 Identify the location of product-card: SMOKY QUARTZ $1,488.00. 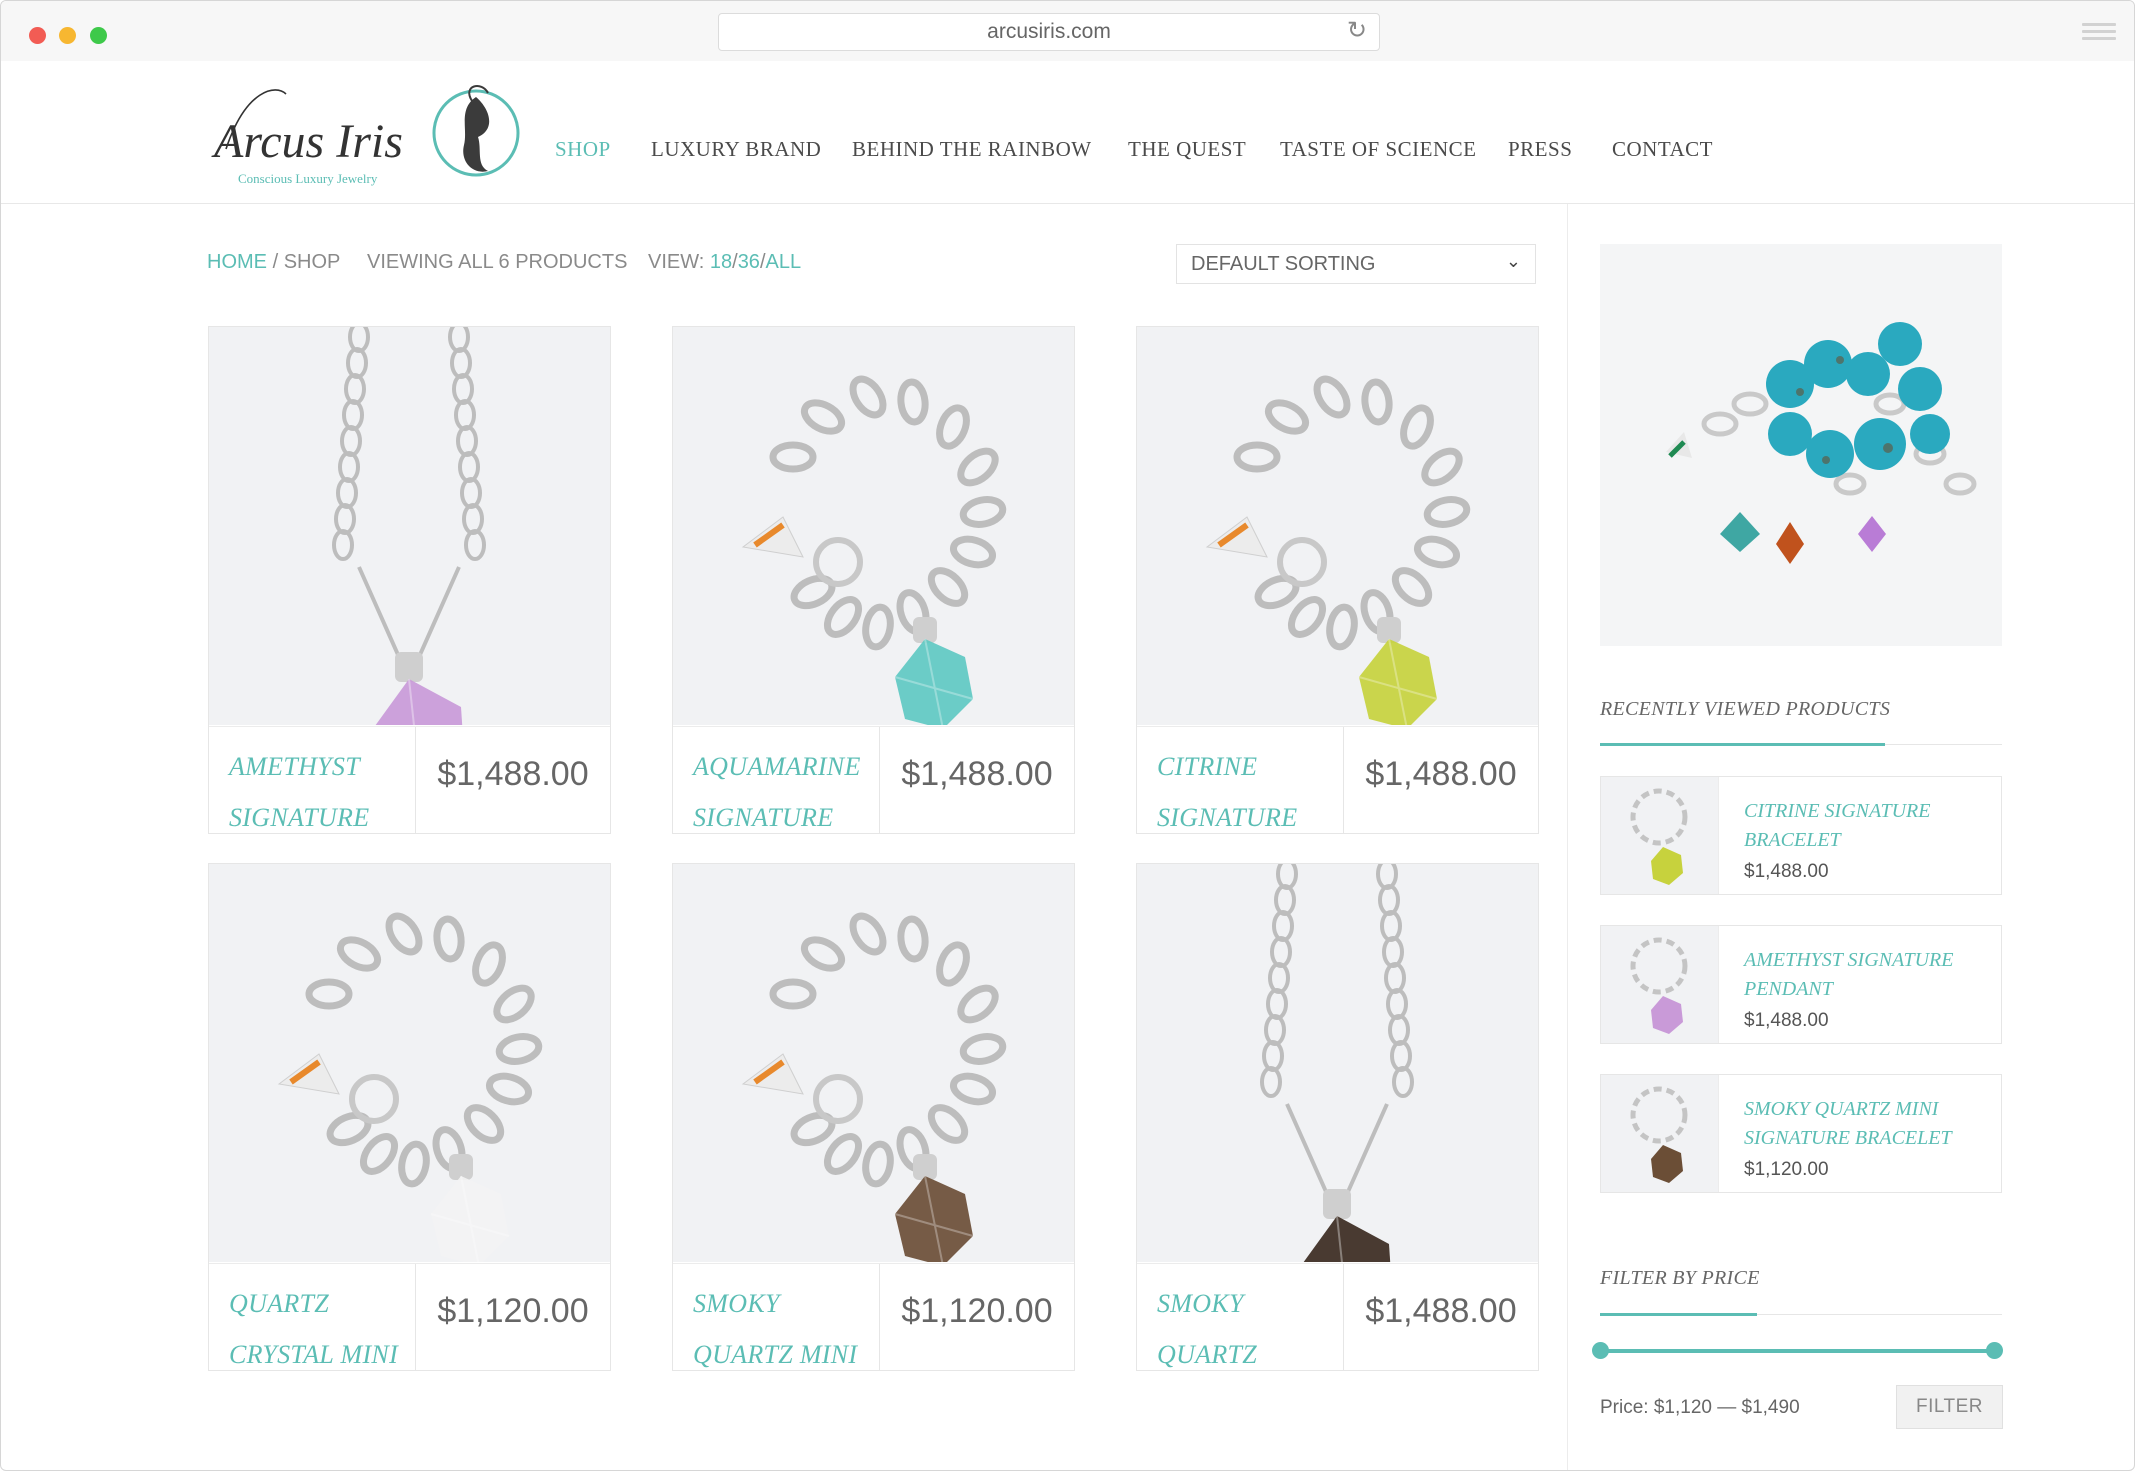
(1337, 1117).